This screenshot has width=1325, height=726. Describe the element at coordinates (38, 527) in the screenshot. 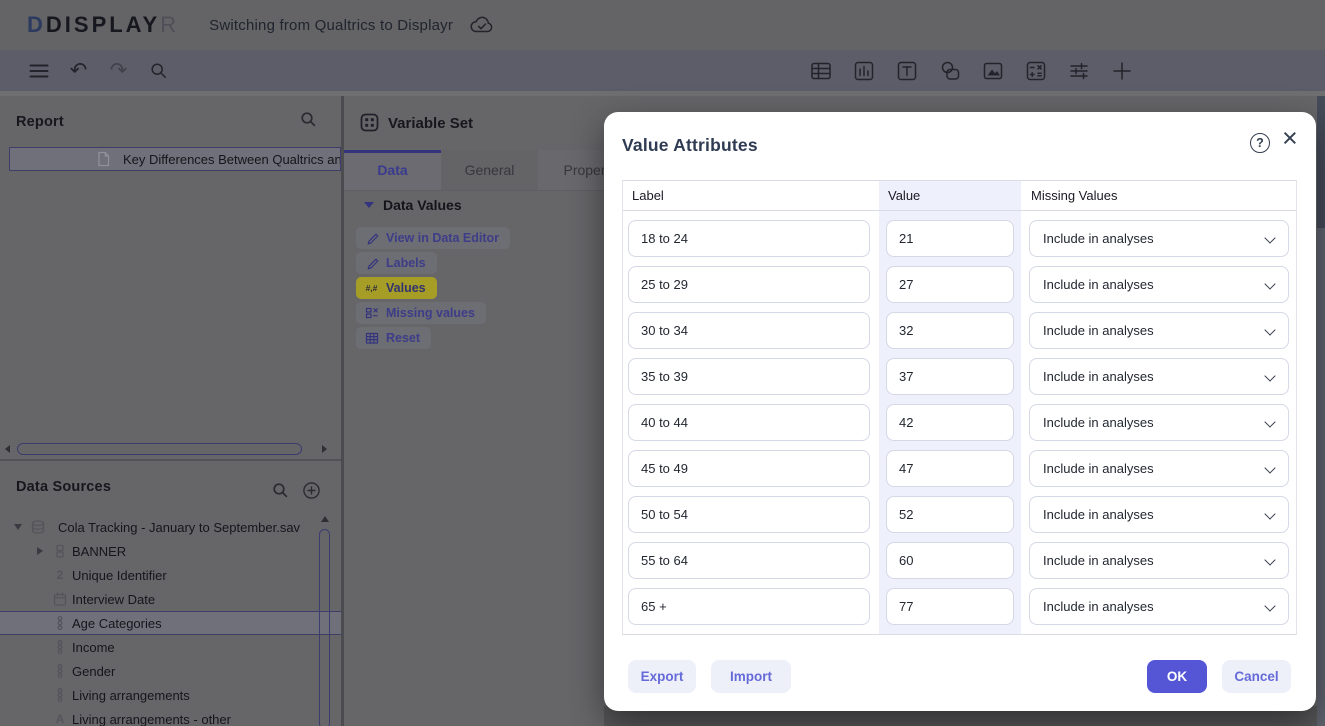

I see `database-icon` at that location.